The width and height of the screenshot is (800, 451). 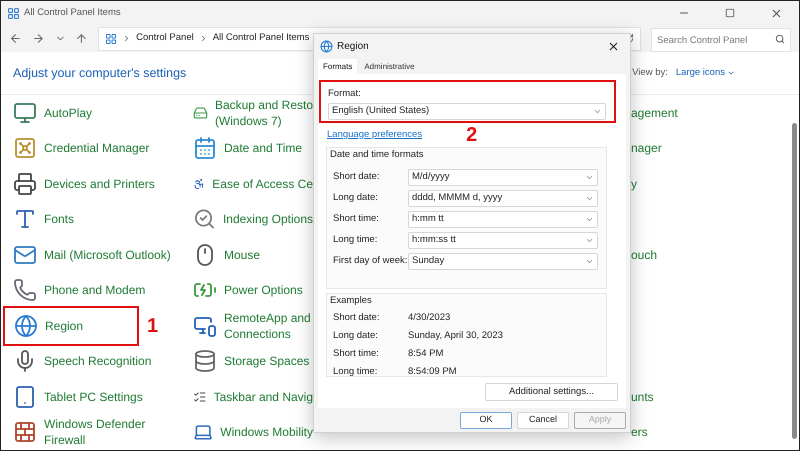 I want to click on example-label: Short time:, so click(x=356, y=353).